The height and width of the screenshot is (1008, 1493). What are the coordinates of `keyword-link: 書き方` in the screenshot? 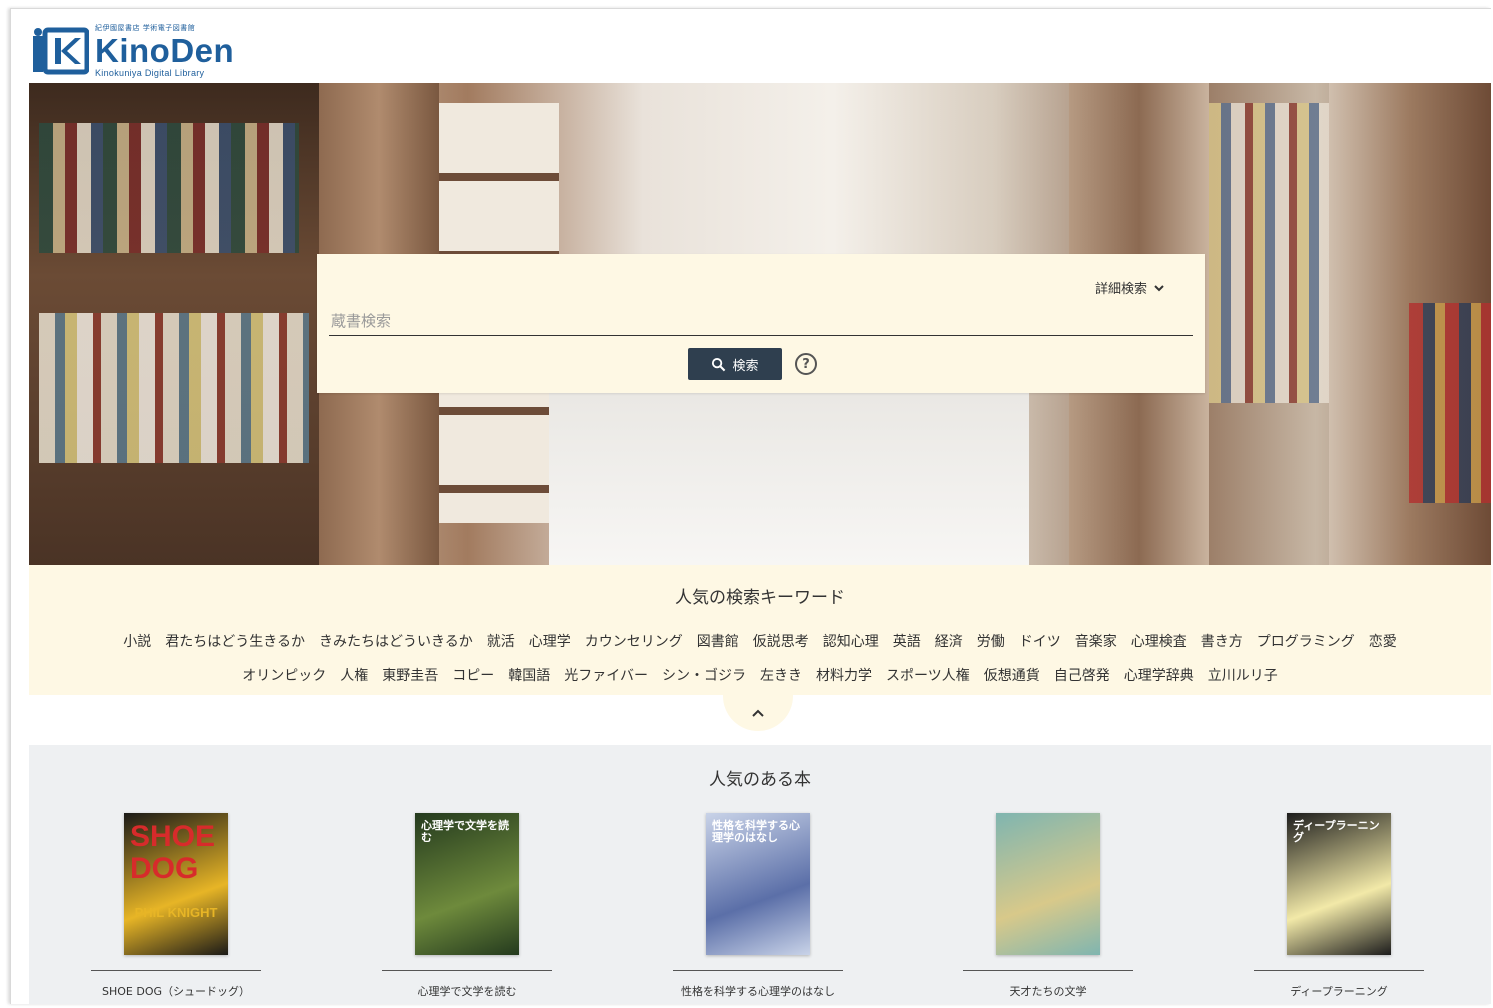 It's located at (1222, 641).